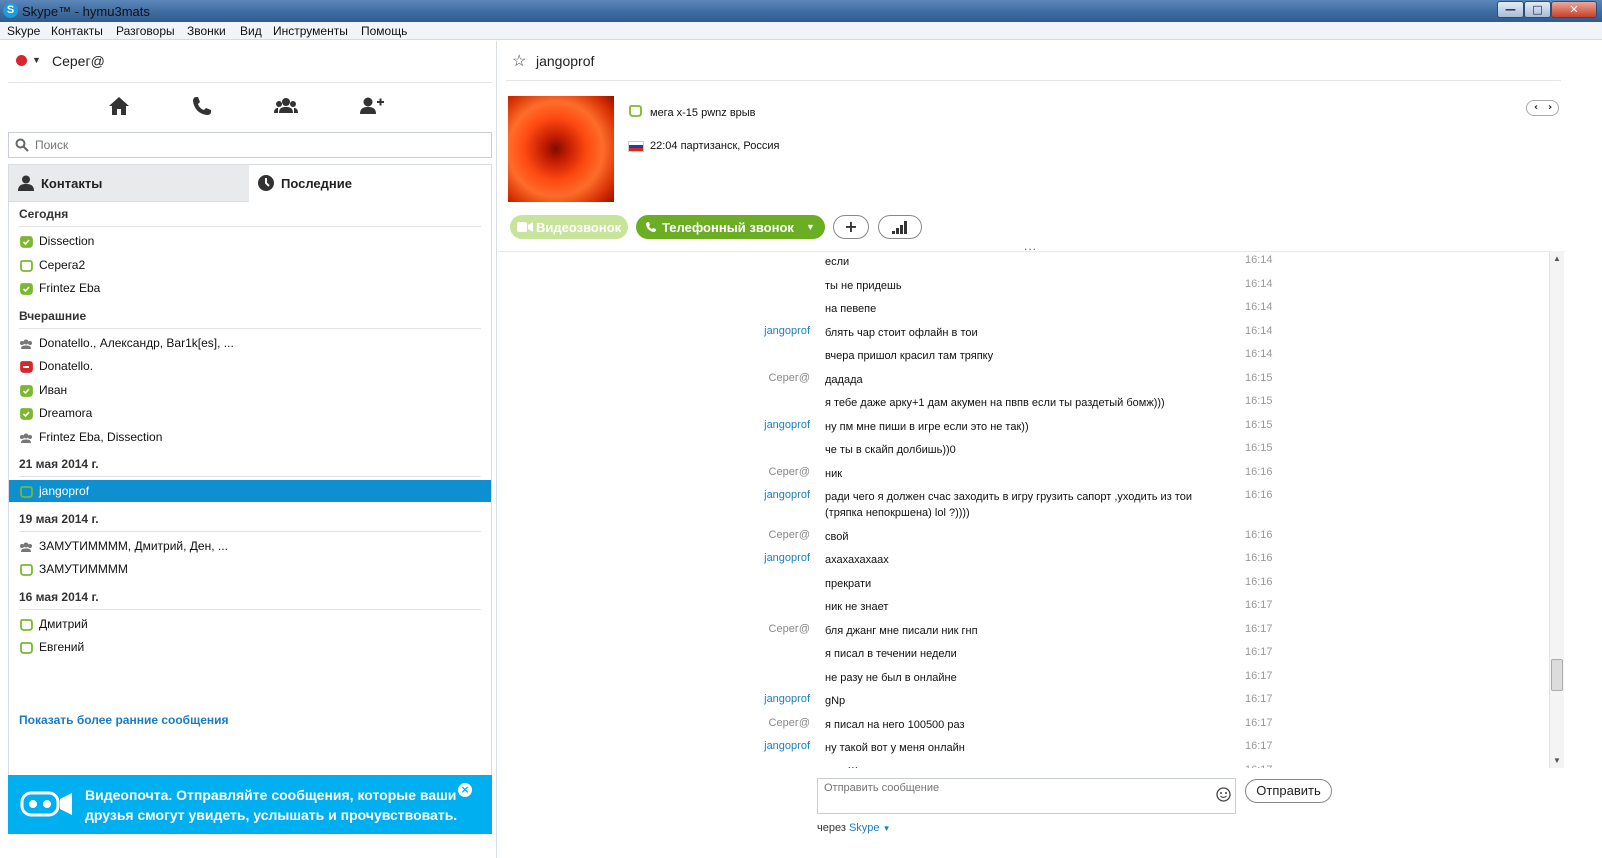  What do you see at coordinates (124, 720) in the screenshot?
I see `show-earlier-link: Показать более ранние сообщения` at bounding box center [124, 720].